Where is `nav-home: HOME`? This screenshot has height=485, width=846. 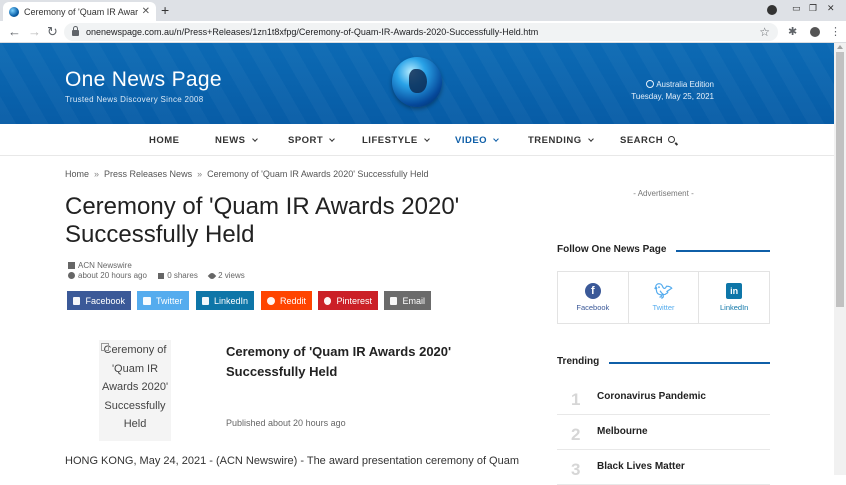
nav-home: HOME is located at coordinates (164, 140).